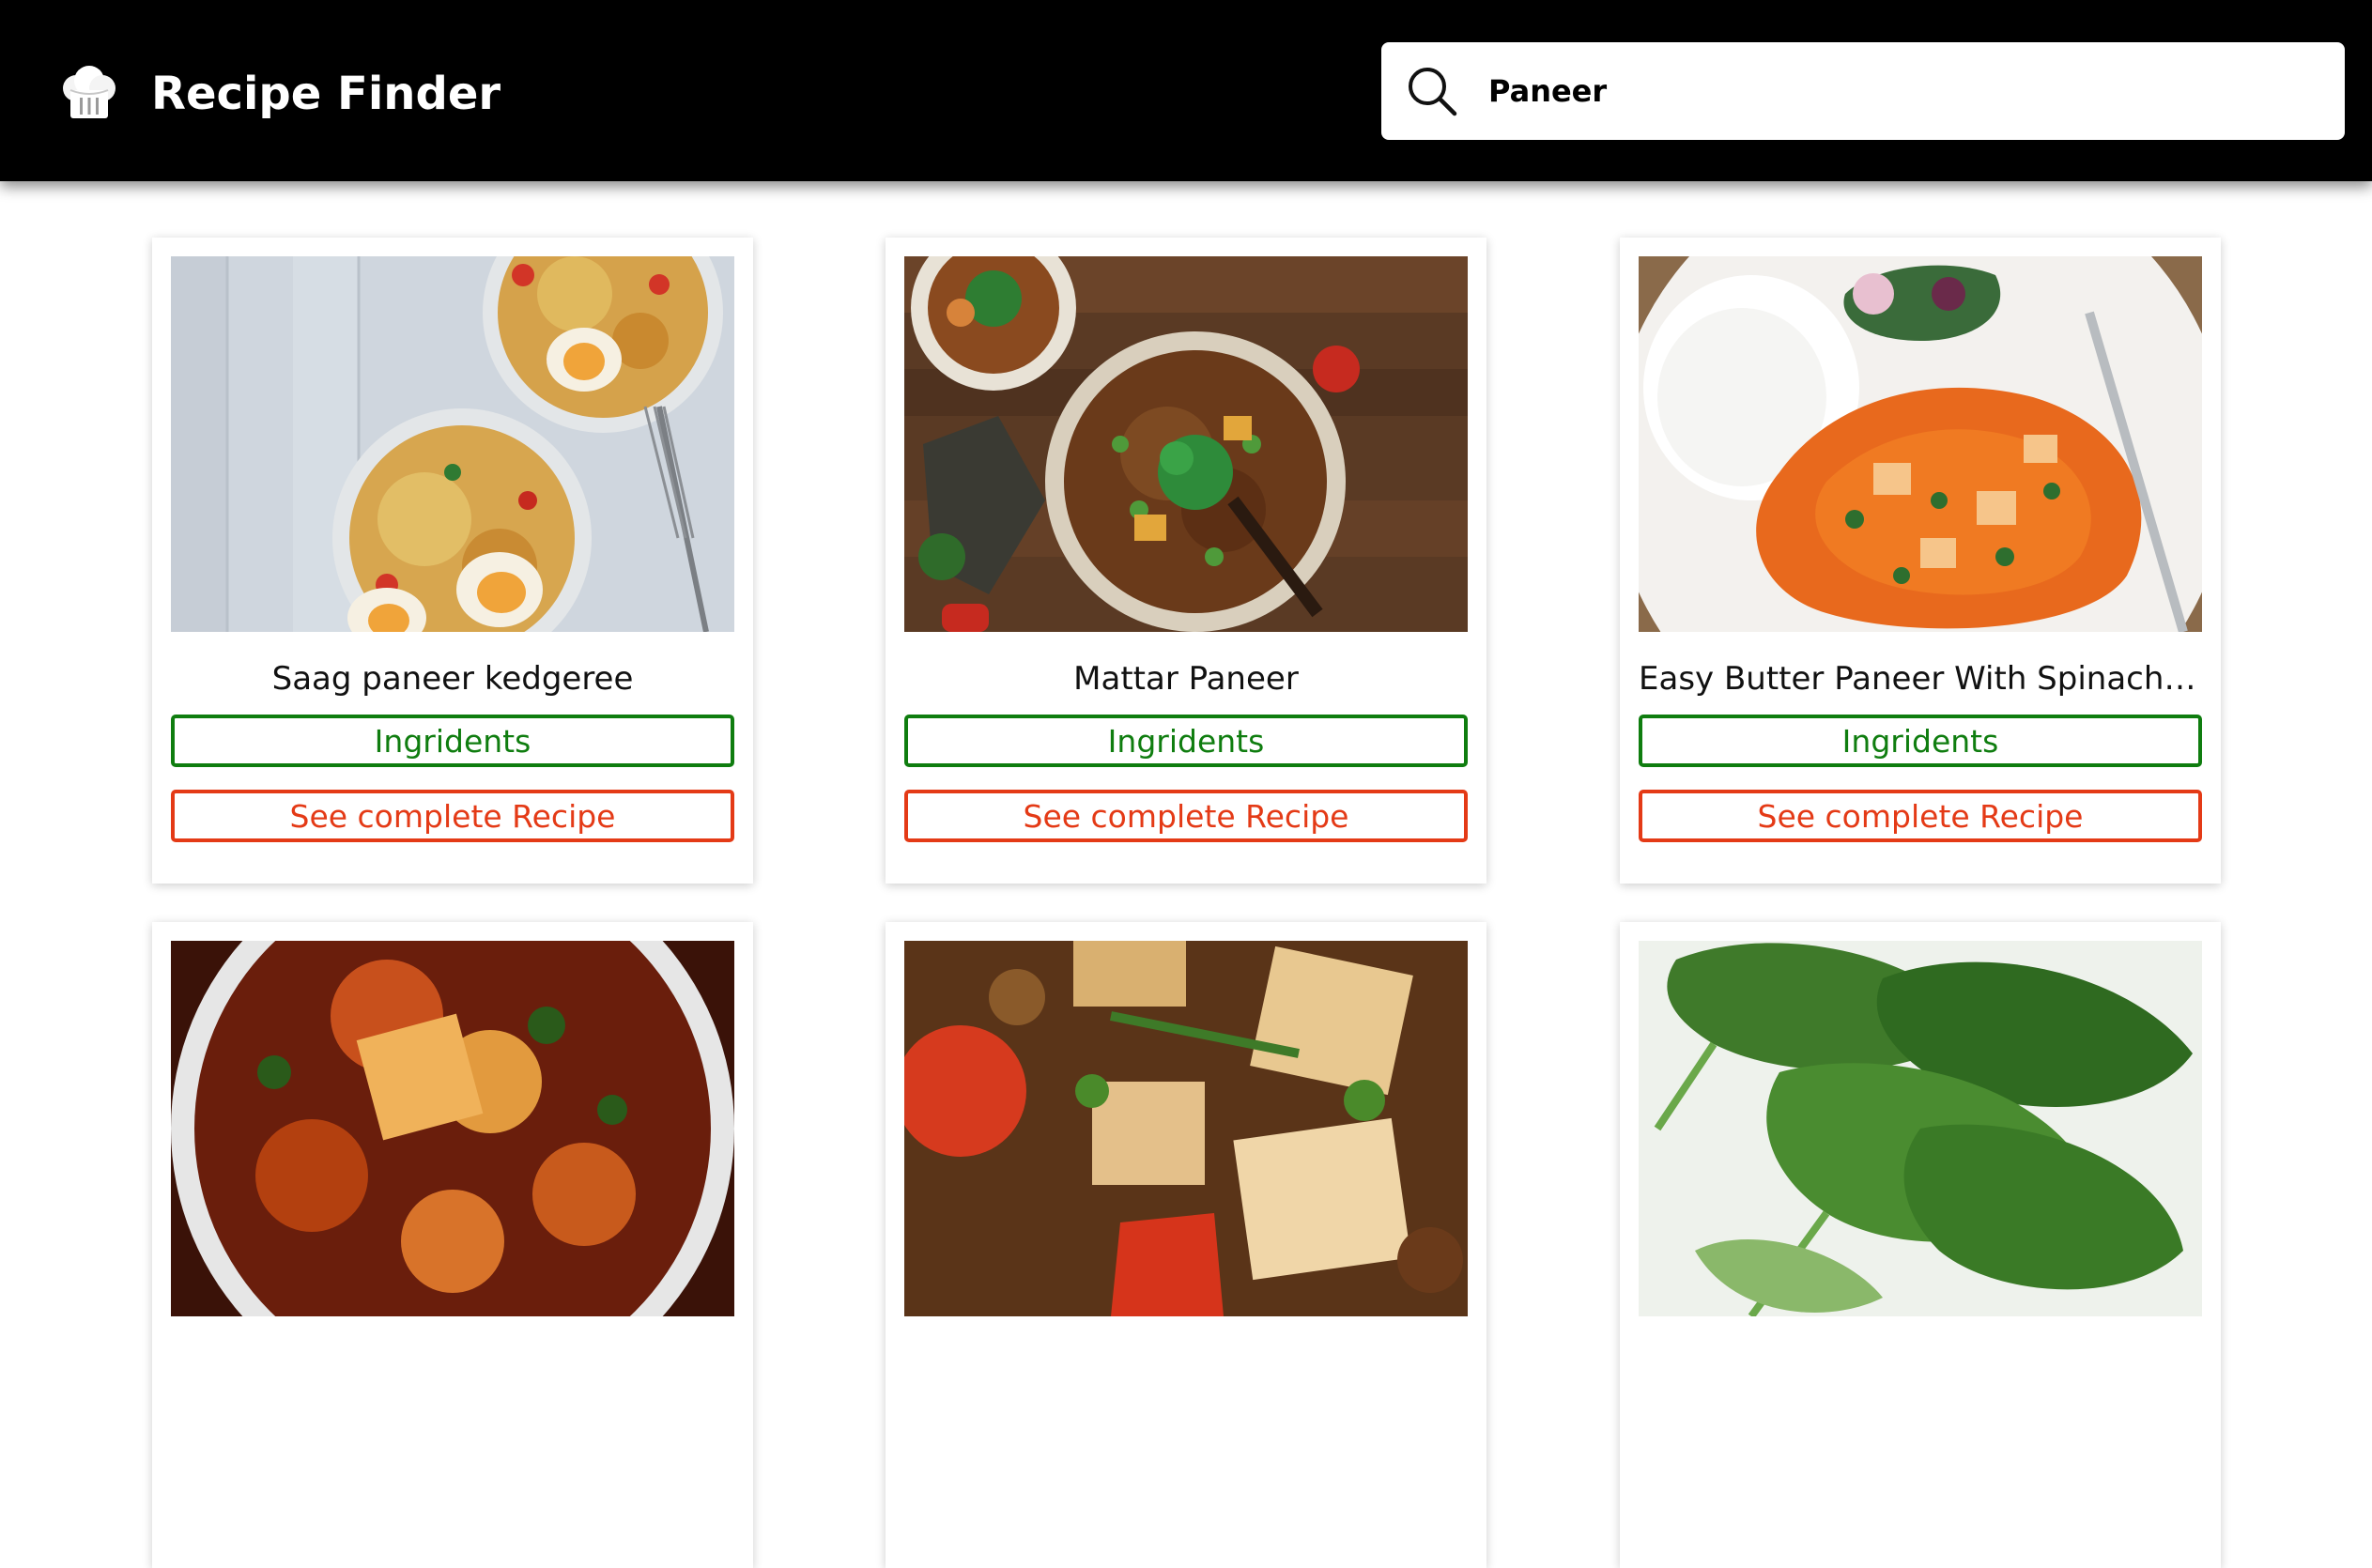 The image size is (2372, 1568). Describe the element at coordinates (1186, 91) in the screenshot. I see `navbar: Recipe Finder` at that location.